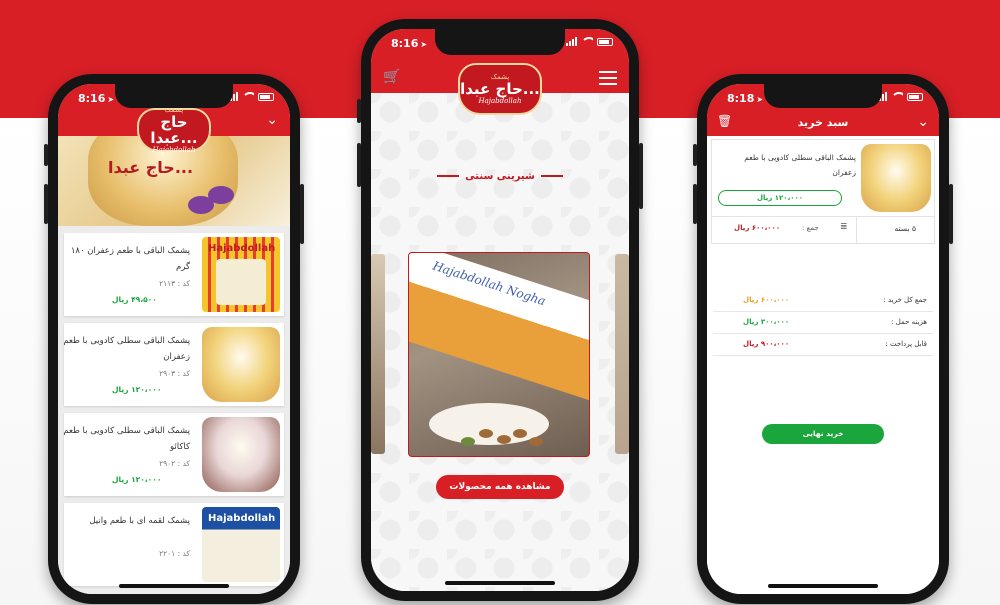 The height and width of the screenshot is (605, 1000). Describe the element at coordinates (571, 41) in the screenshot. I see `signal-icon` at that location.